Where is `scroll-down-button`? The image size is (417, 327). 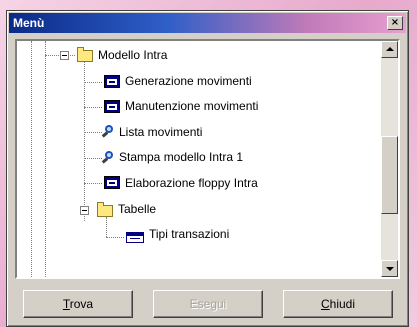 scroll-down-button is located at coordinates (389, 268).